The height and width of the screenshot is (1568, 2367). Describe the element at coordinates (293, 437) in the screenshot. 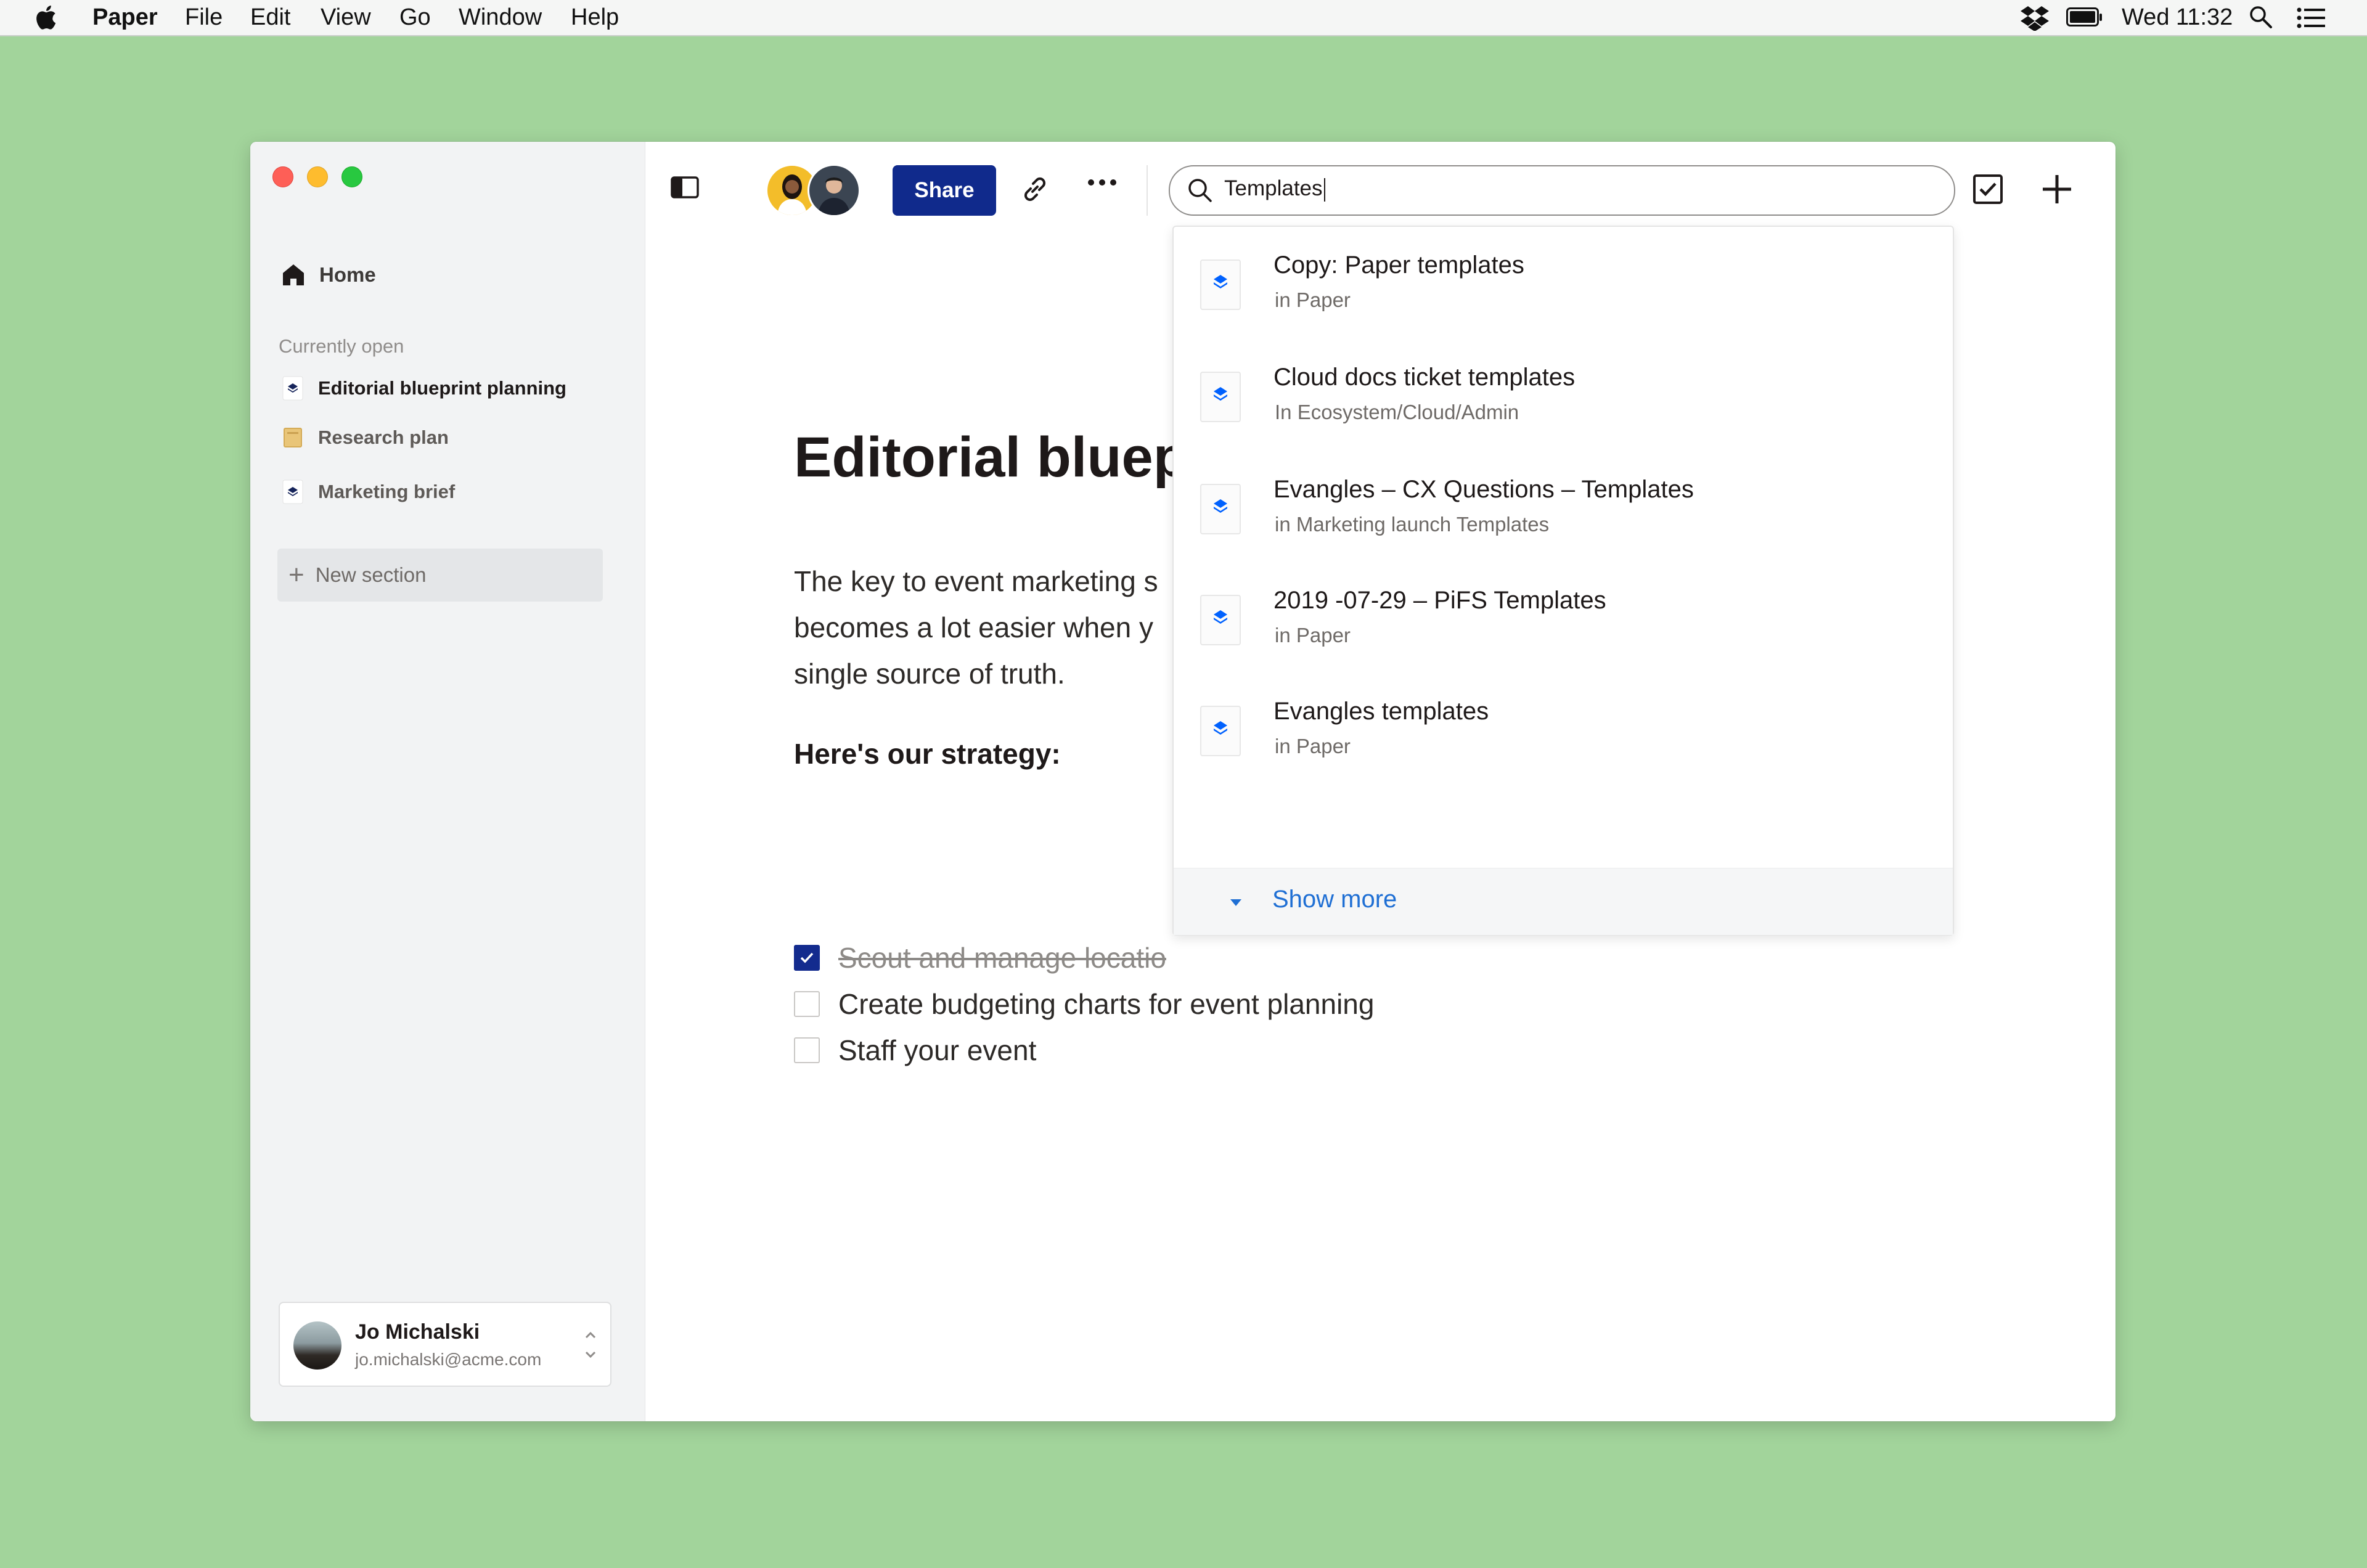

I see `folder-doc-icon` at that location.